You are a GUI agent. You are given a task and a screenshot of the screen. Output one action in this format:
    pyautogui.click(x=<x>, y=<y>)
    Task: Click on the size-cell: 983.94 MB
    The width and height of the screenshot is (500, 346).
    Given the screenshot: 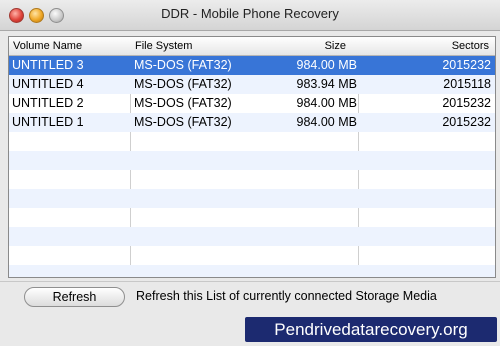 What is the action you would take?
    pyautogui.click(x=326, y=84)
    